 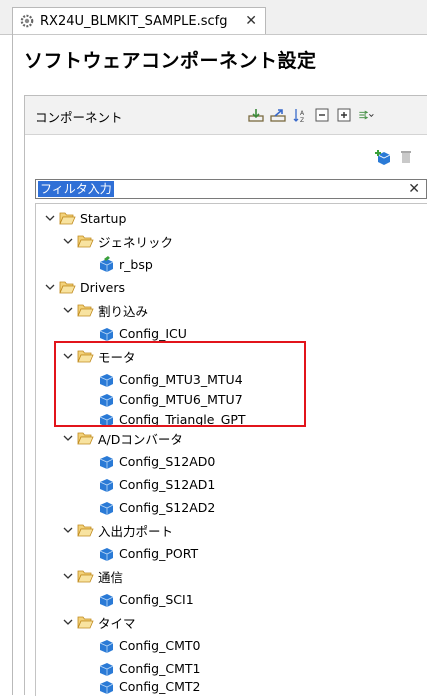 What do you see at coordinates (117, 623) in the screenshot?
I see `tree-node-label: タイマ` at bounding box center [117, 623].